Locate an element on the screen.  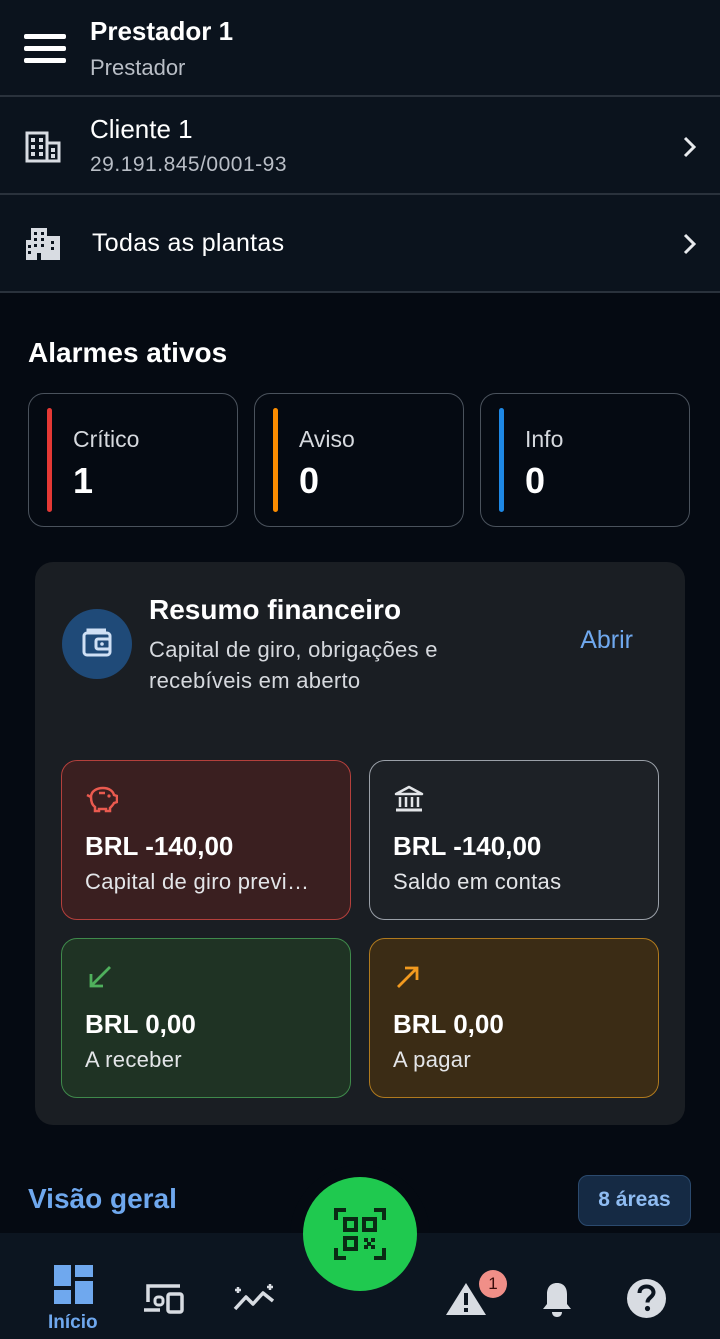
piggy-bank-icon is located at coordinates (102, 799).